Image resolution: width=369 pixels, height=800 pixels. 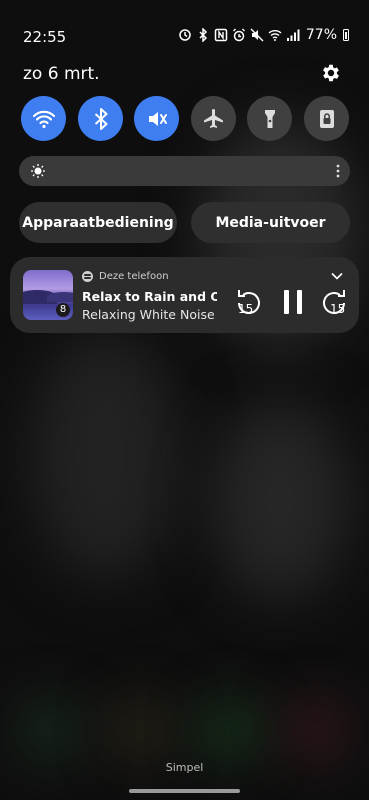 I want to click on clock: 22:55, so click(x=45, y=37).